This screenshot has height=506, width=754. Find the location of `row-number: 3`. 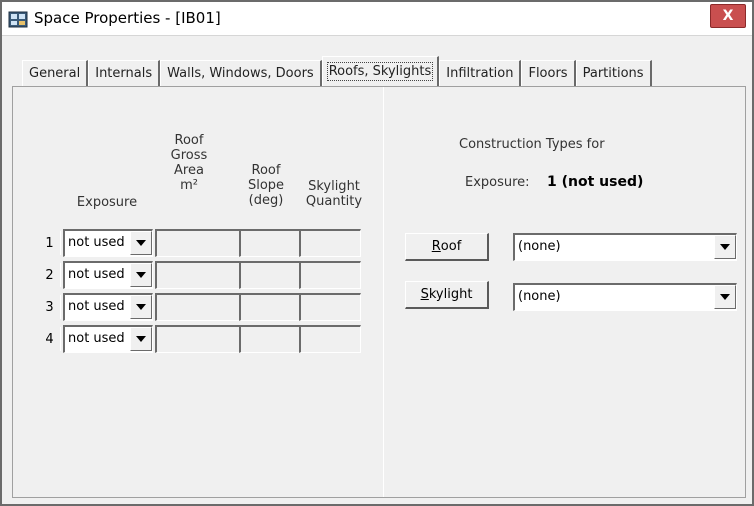

row-number: 3 is located at coordinates (50, 307).